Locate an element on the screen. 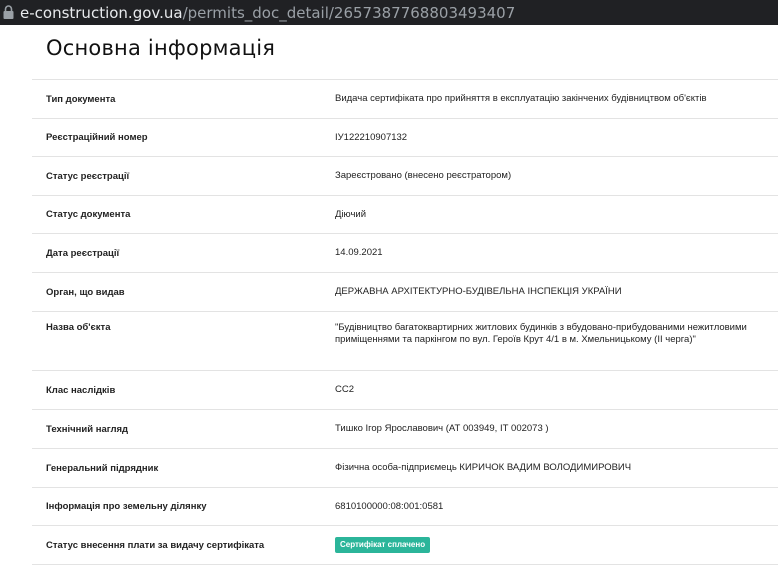  row-label: Технічний нагляд is located at coordinates (87, 429).